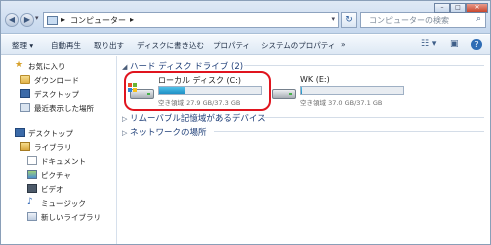 The width and height of the screenshot is (491, 245). Describe the element at coordinates (30, 202) in the screenshot. I see `music-icon: ♪` at that location.